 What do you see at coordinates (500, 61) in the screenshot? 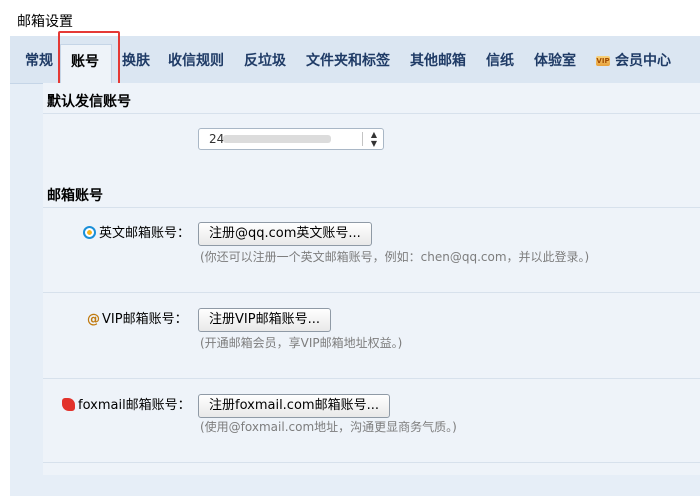
I see `tab-stationery: 信纸` at bounding box center [500, 61].